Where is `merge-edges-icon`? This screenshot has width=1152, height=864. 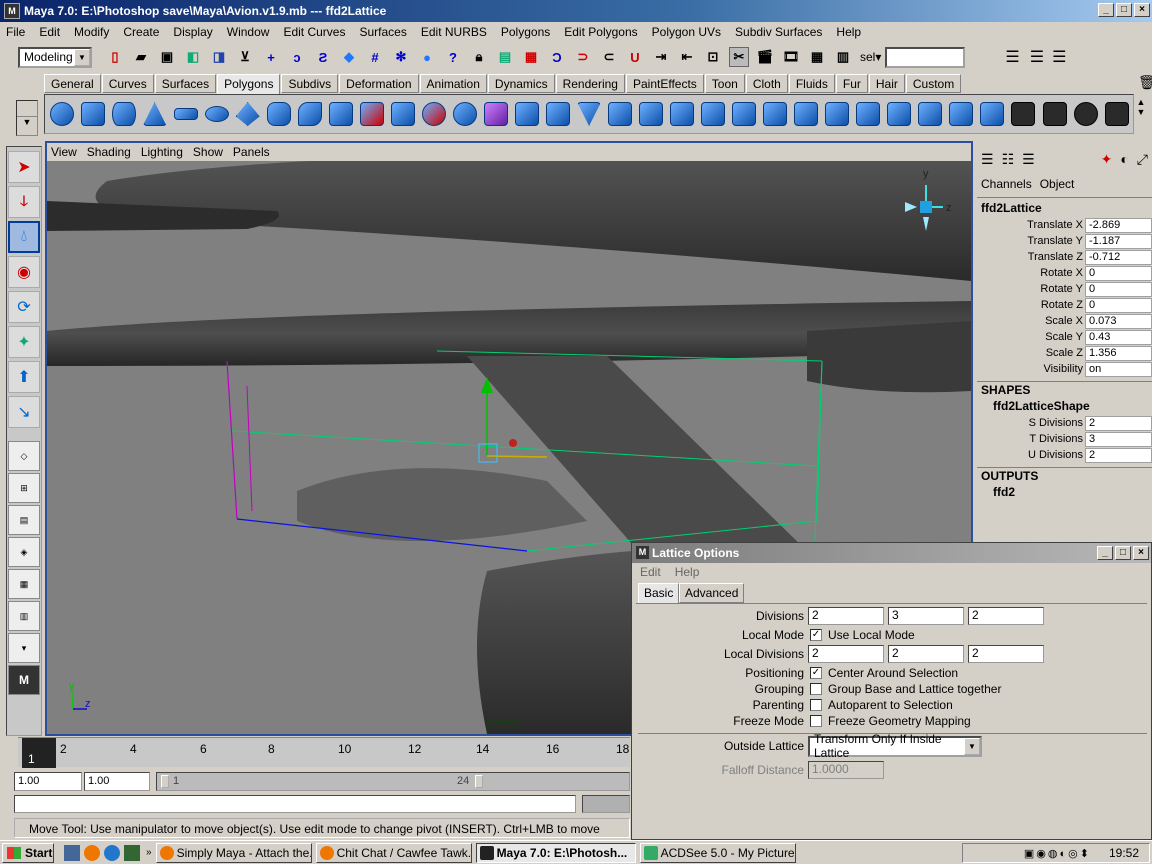 merge-edges-icon is located at coordinates (868, 114).